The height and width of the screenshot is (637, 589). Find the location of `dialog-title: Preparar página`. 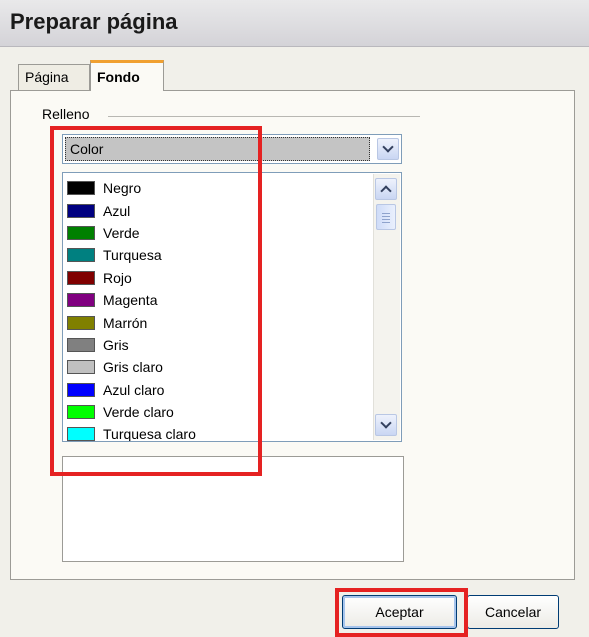

dialog-title: Preparar página is located at coordinates (94, 21).